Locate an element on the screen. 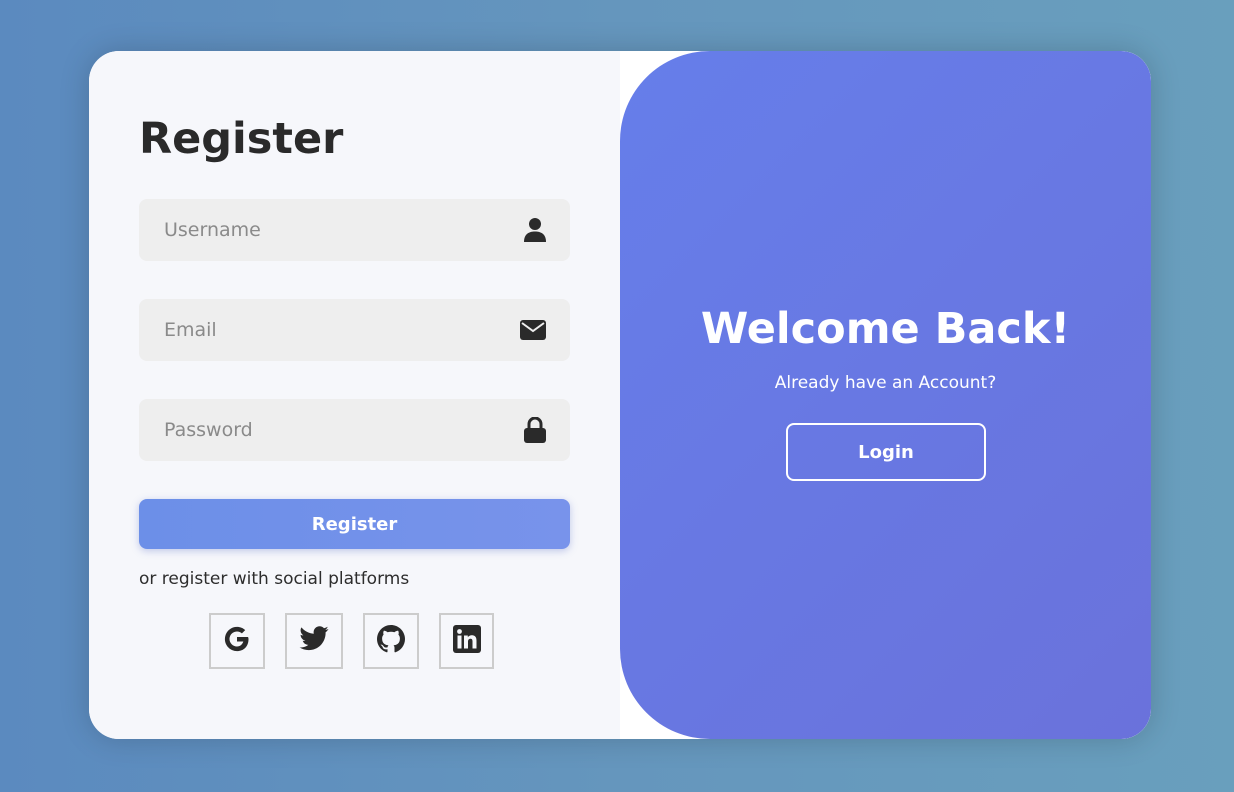 This screenshot has height=792, width=1234. github-button is located at coordinates (391, 641).